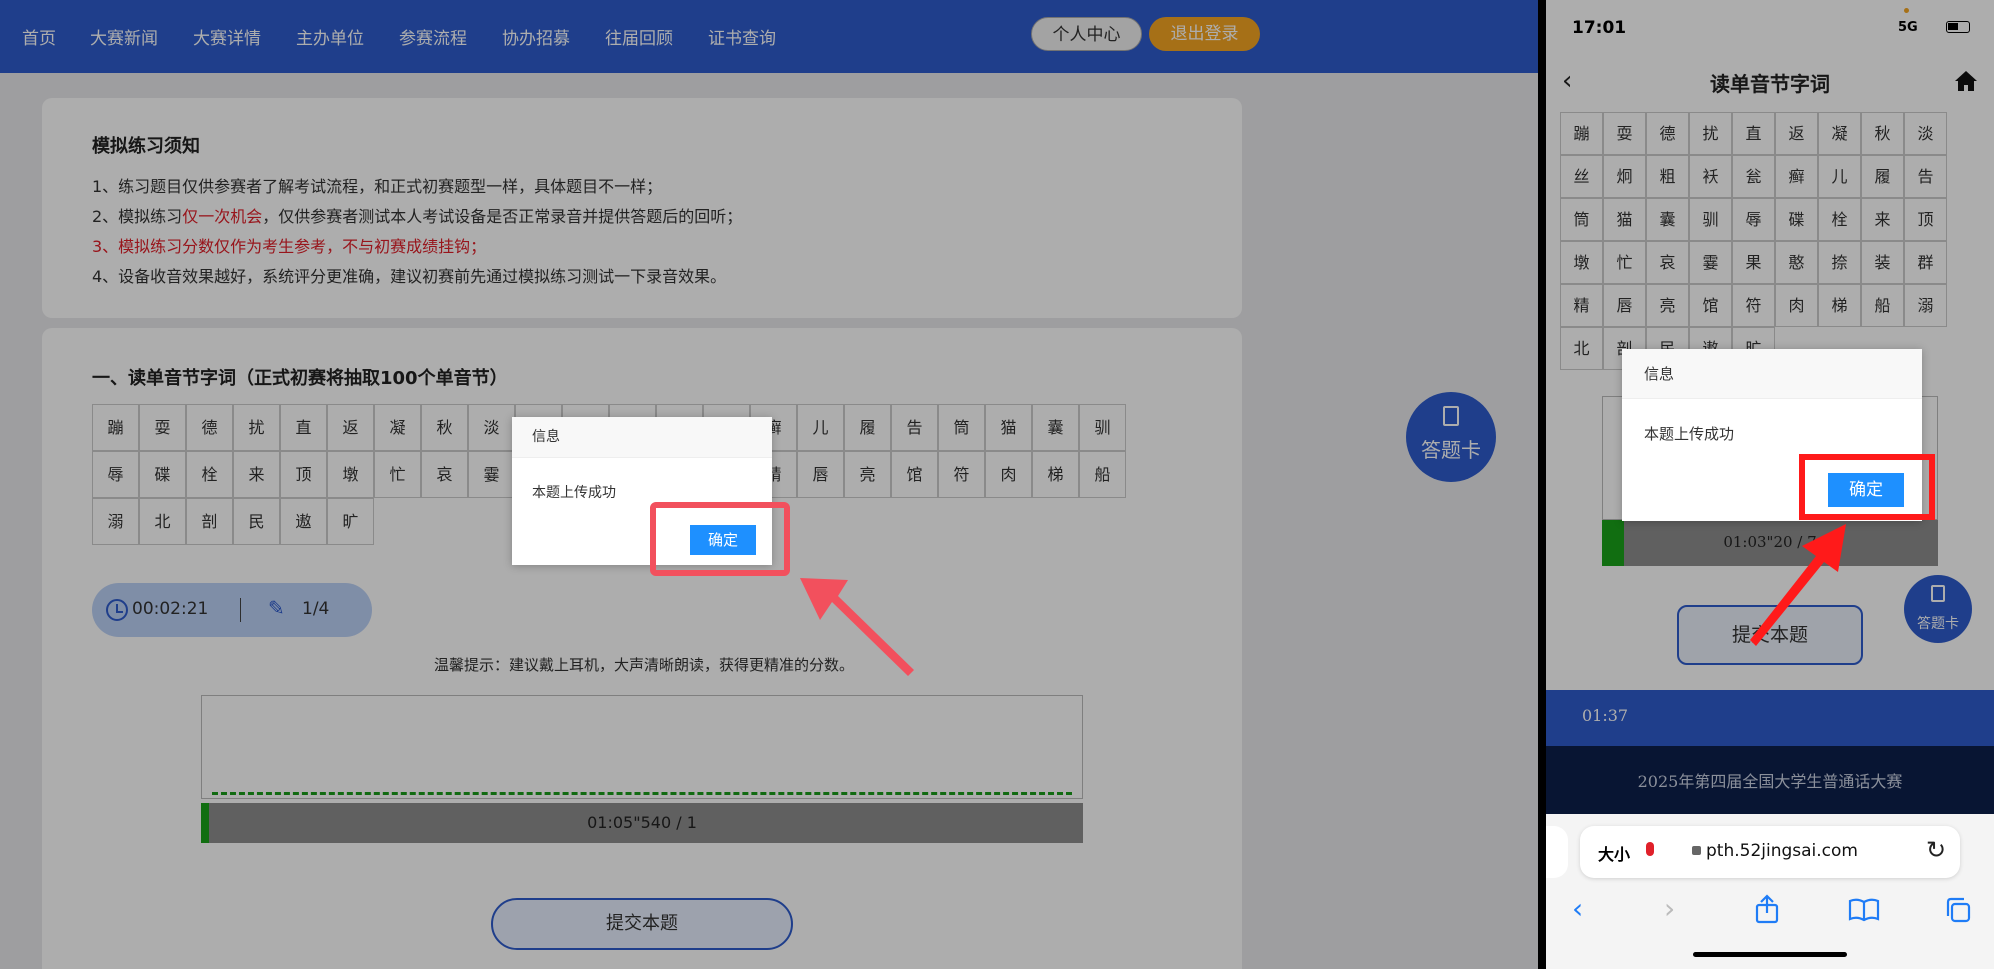  Describe the element at coordinates (1696, 850) in the screenshot. I see `lock-icon` at that location.